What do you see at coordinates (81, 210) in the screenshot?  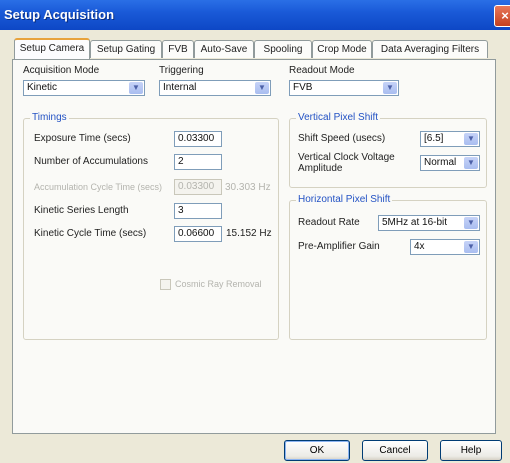 I see `kinetic-series-length-label: Kinetic Series Length` at bounding box center [81, 210].